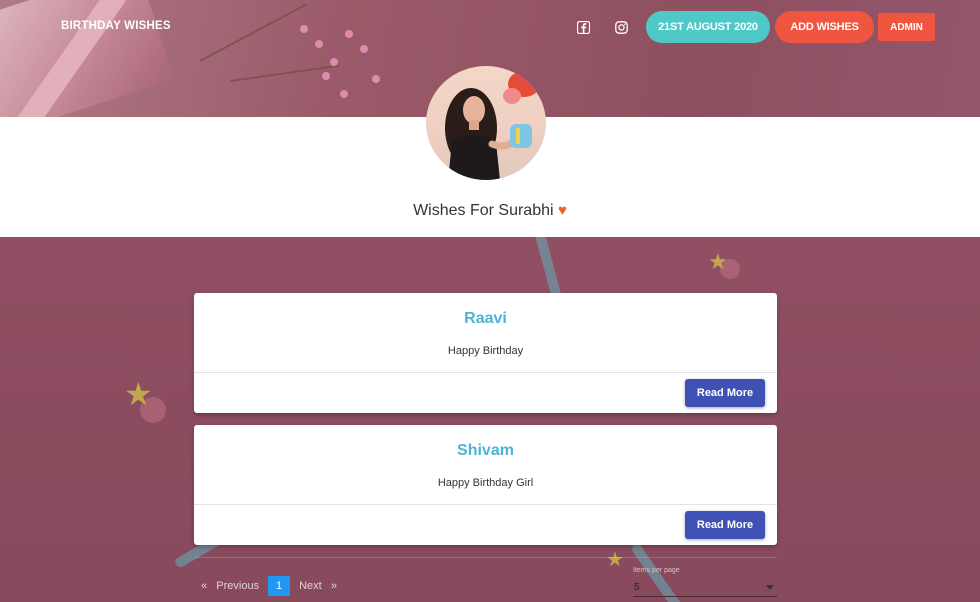 The width and height of the screenshot is (980, 602). What do you see at coordinates (279, 586) in the screenshot?
I see `page-number-button: 1` at bounding box center [279, 586].